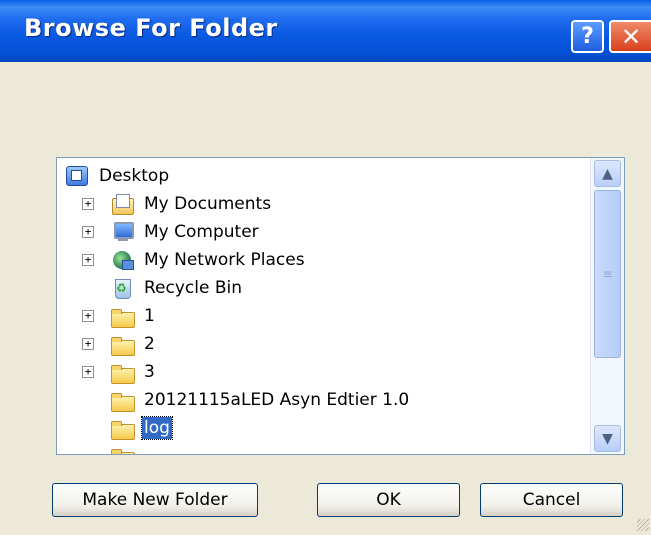 The height and width of the screenshot is (535, 651). I want to click on tree-item-partial, so click(126, 448).